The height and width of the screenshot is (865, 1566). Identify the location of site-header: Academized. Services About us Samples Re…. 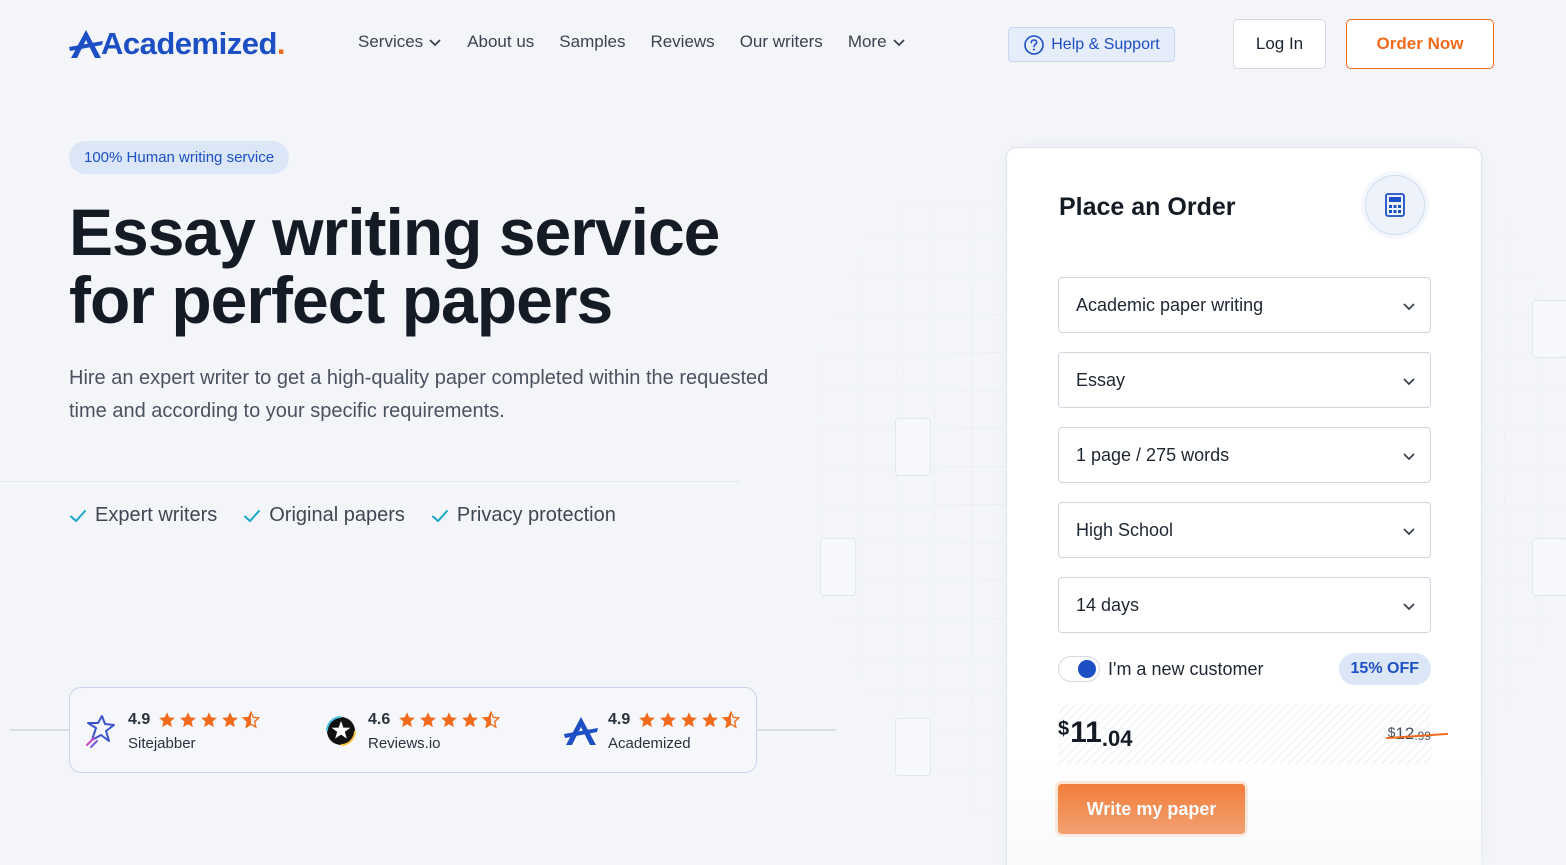
(783, 44).